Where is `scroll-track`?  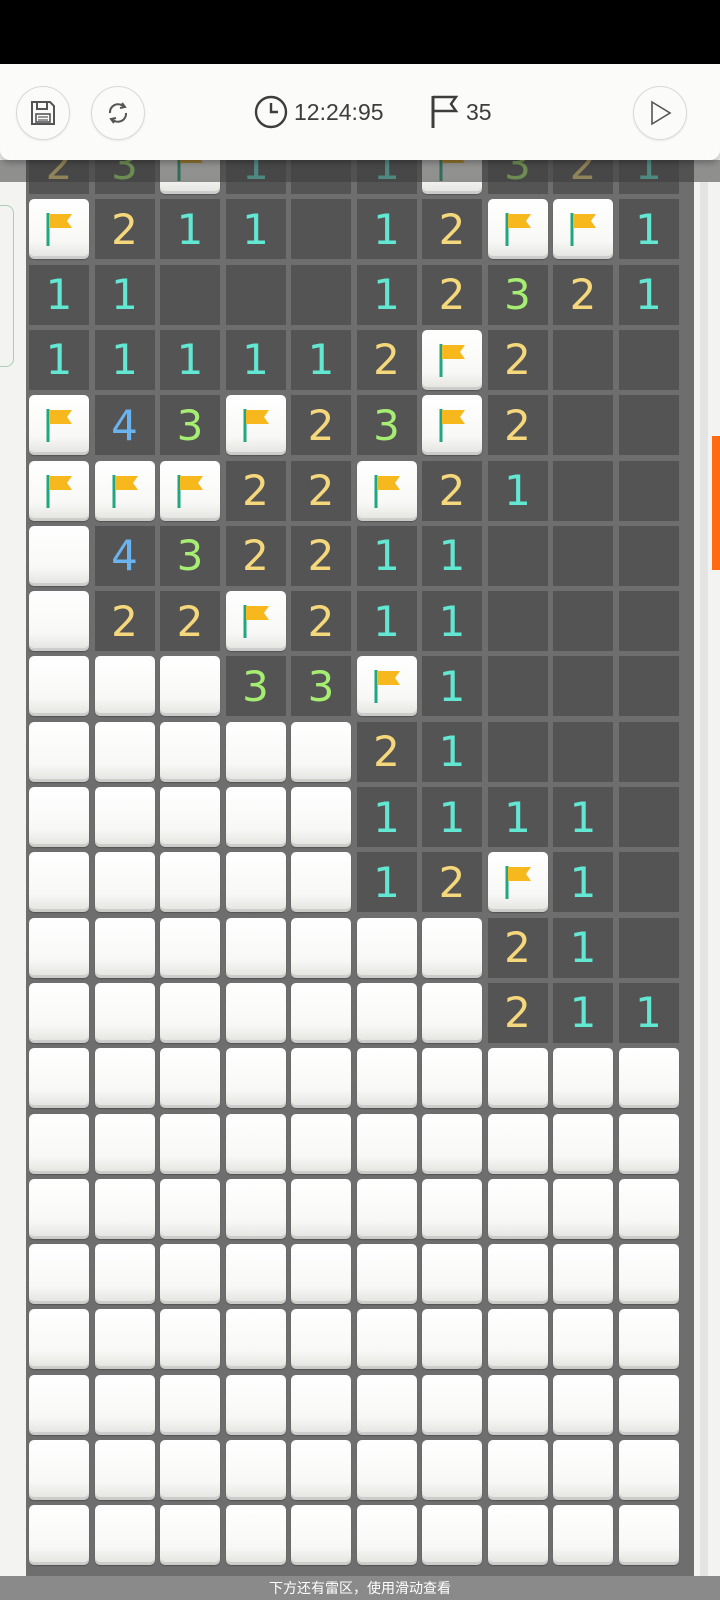 scroll-track is located at coordinates (704, 891).